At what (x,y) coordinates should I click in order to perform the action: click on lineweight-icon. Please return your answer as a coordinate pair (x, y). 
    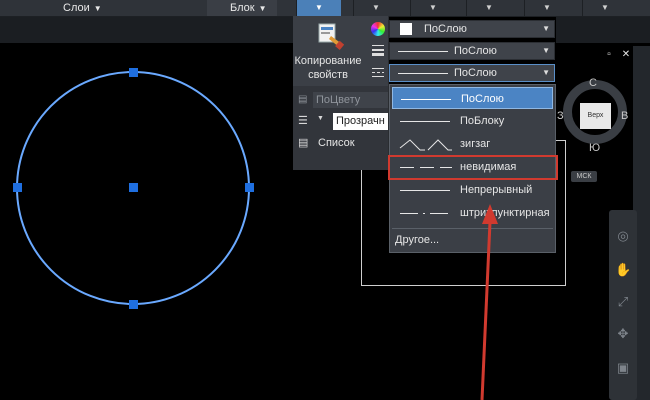
    Looking at the image, I should click on (378, 50).